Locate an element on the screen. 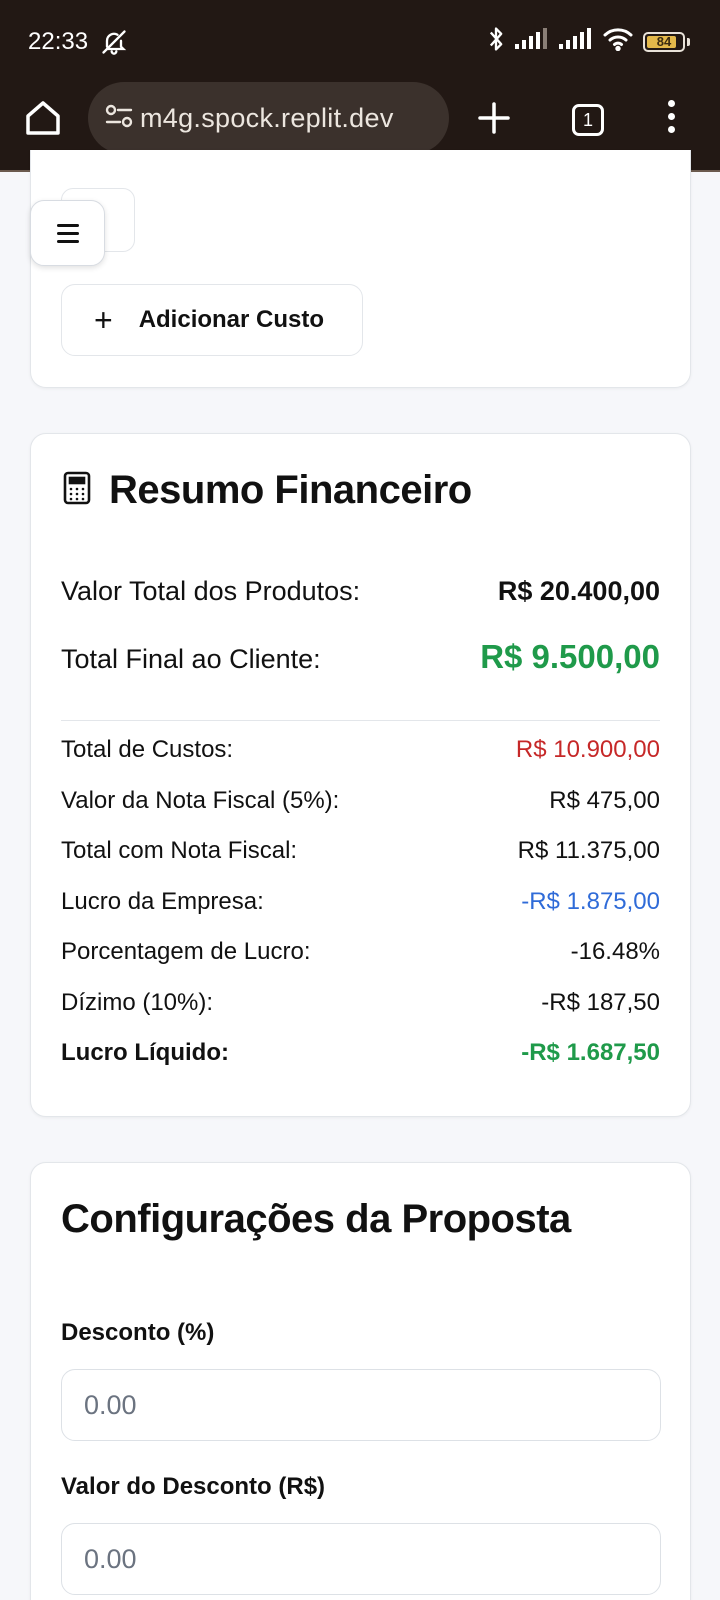 This screenshot has height=1600, width=720. calculator-icon is located at coordinates (77, 490).